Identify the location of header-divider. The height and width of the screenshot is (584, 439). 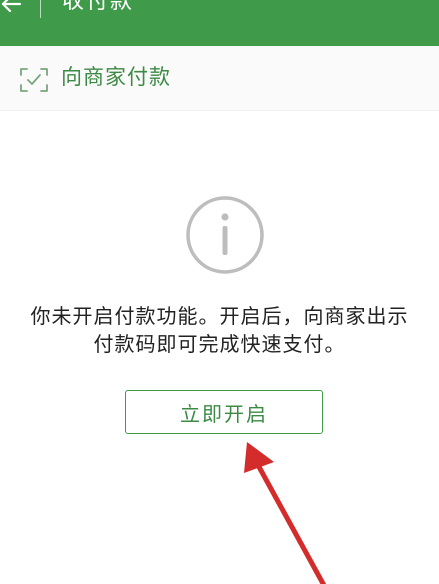
(40, 9).